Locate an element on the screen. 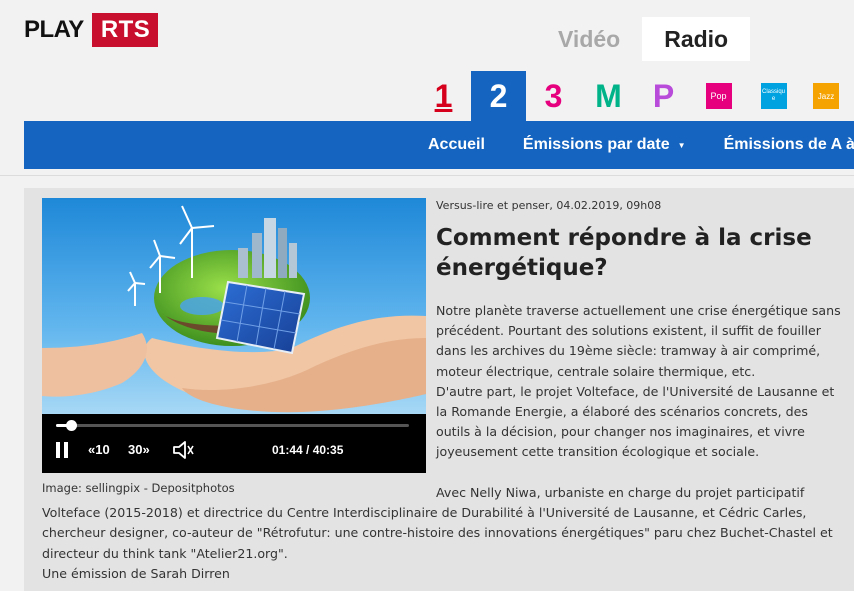 This screenshot has height=591, width=854. nav-emissions-par-date-label: Émissions par date is located at coordinates (596, 144).